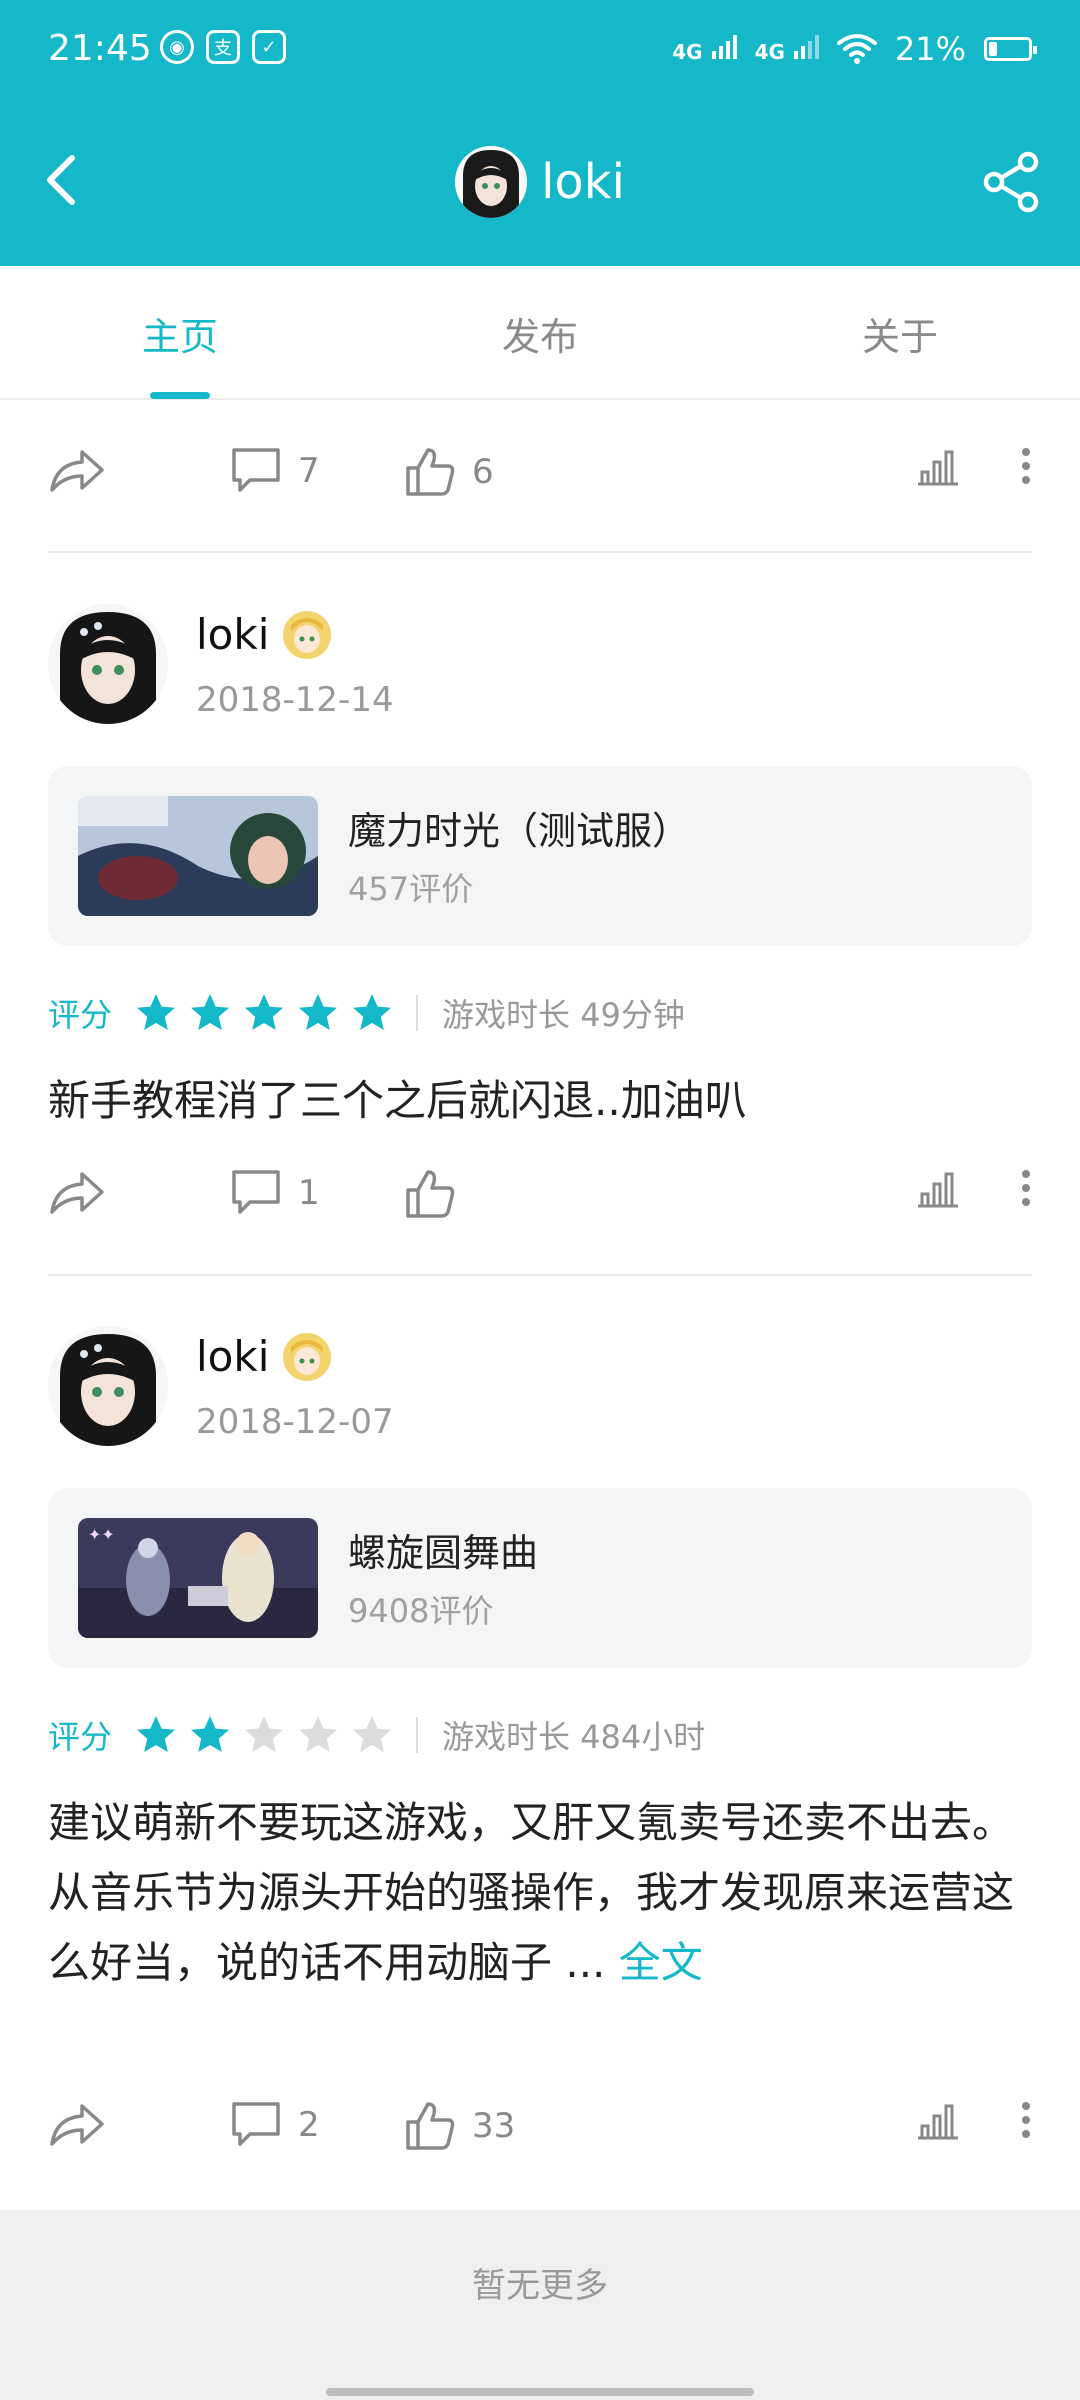  I want to click on like-count: 33, so click(494, 2126).